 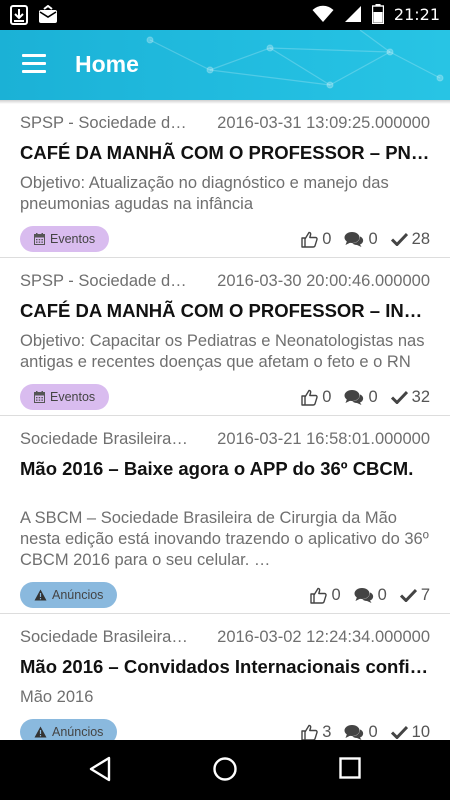 What do you see at coordinates (323, 439) in the screenshot?
I see `card-date: 2016-03-21 16:58:01.000000` at bounding box center [323, 439].